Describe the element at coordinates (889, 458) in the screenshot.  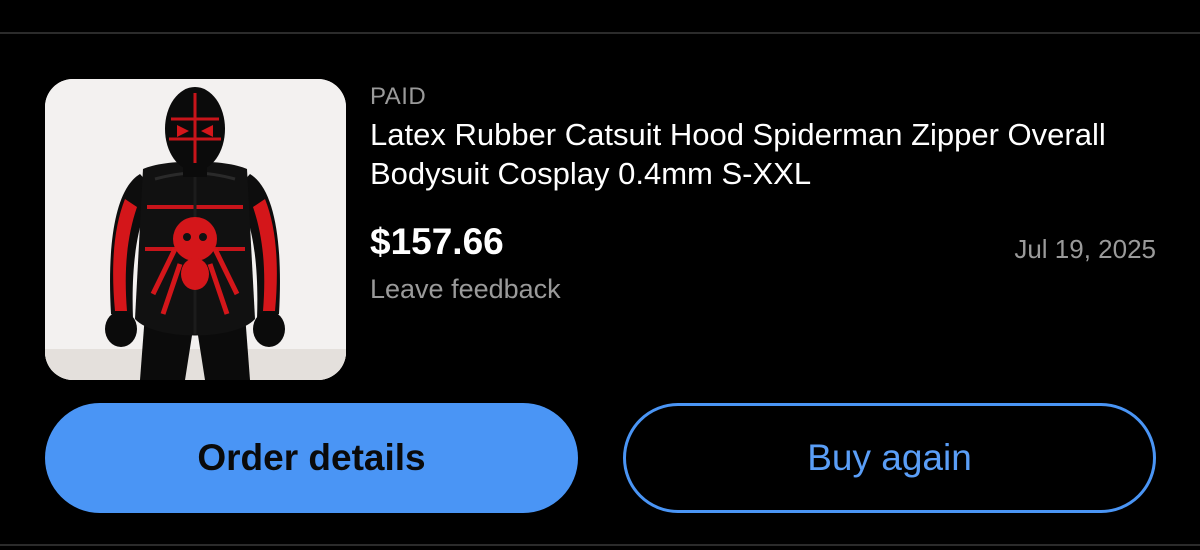
I see `buy-again-button: Buy again` at that location.